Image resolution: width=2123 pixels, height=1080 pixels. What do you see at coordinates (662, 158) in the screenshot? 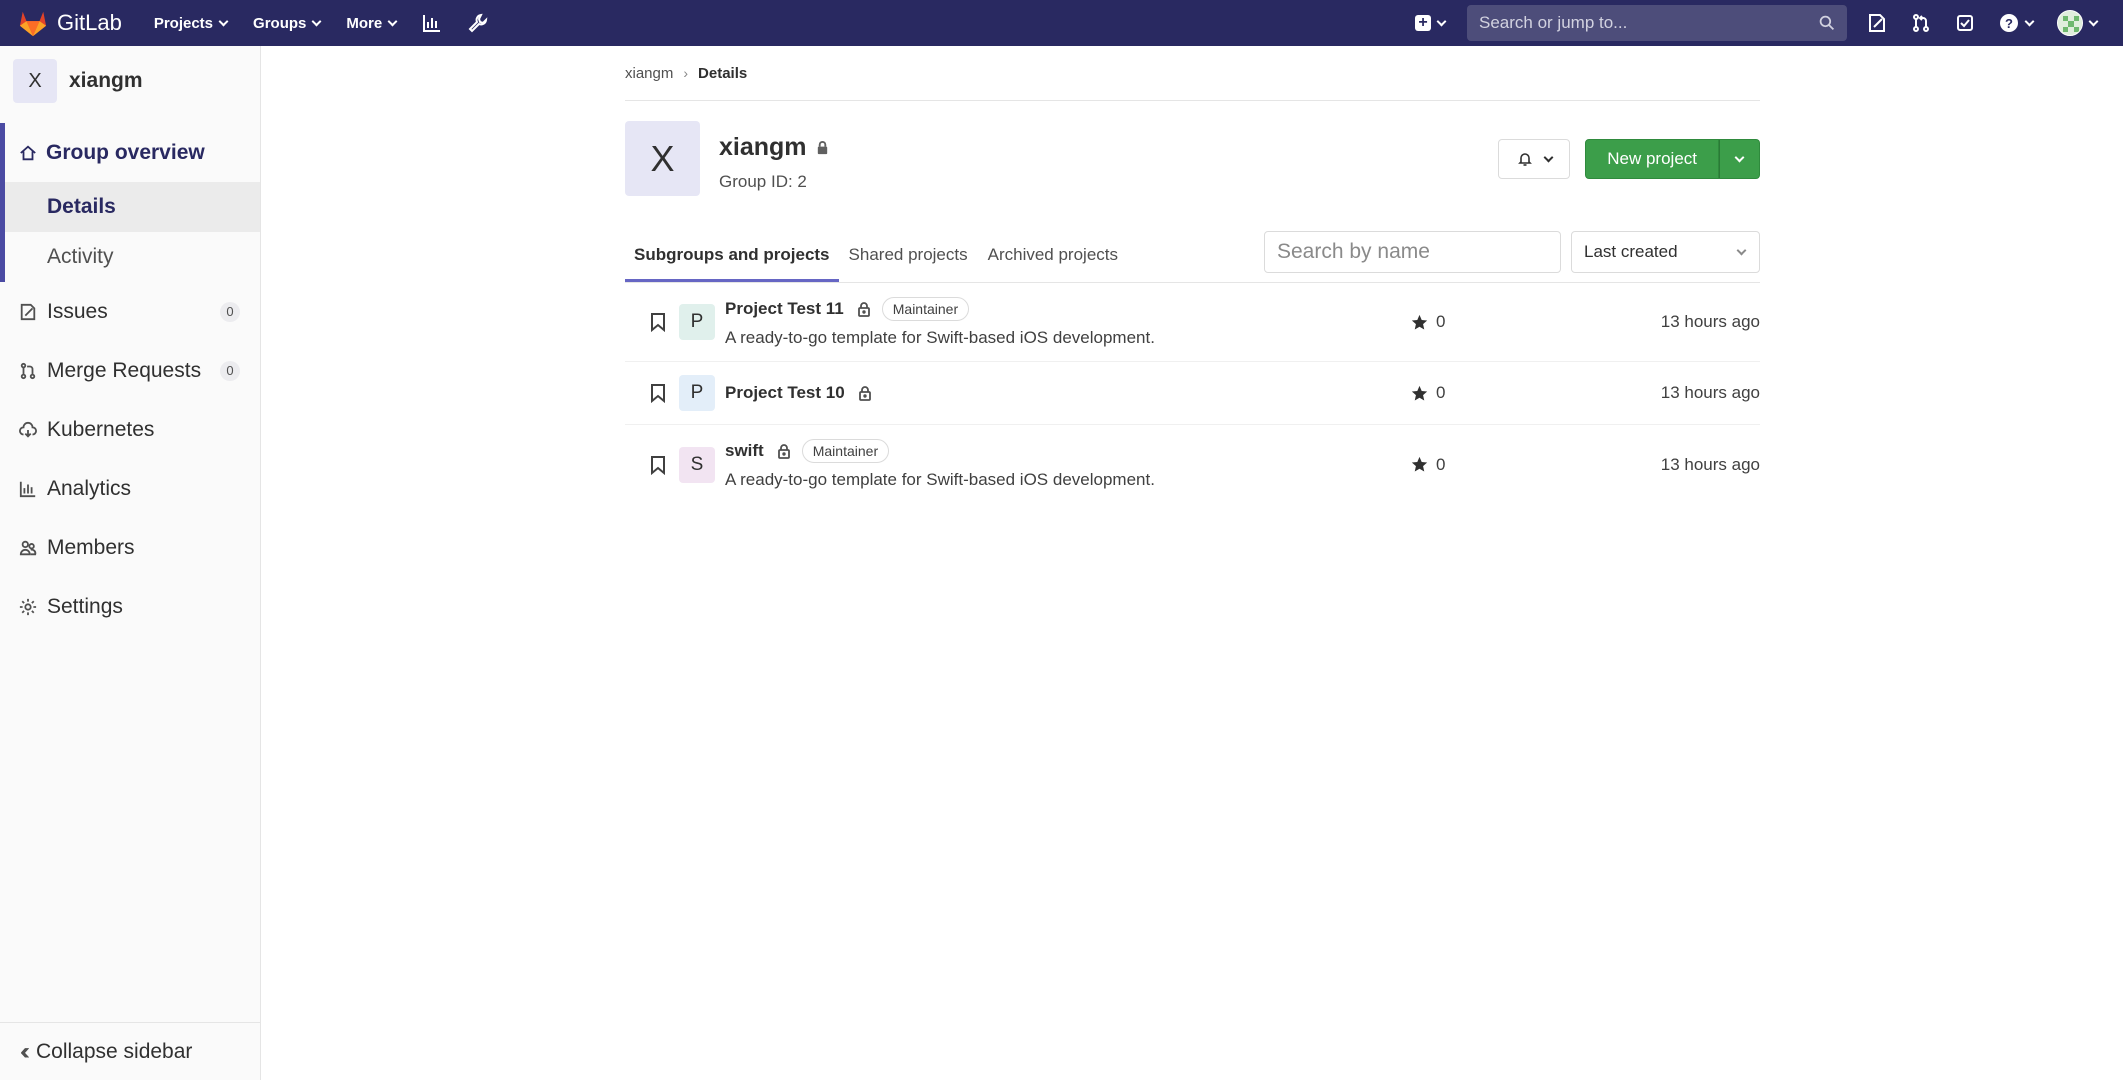
I see `group-avatar: X` at bounding box center [662, 158].